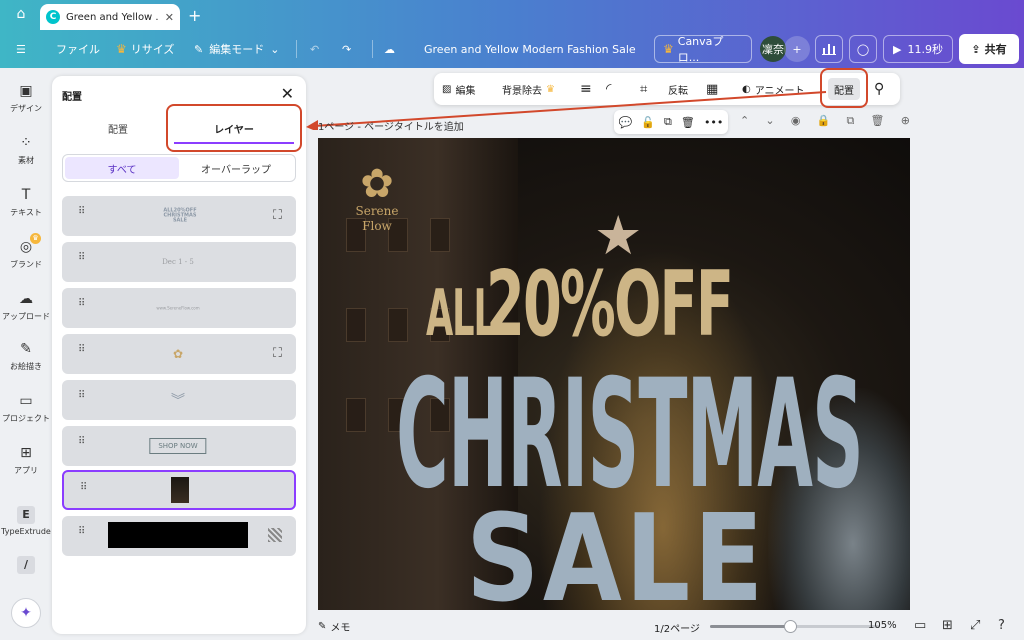 This screenshot has width=1024, height=640. I want to click on layer-row-background-color: ⠿, so click(179, 536).